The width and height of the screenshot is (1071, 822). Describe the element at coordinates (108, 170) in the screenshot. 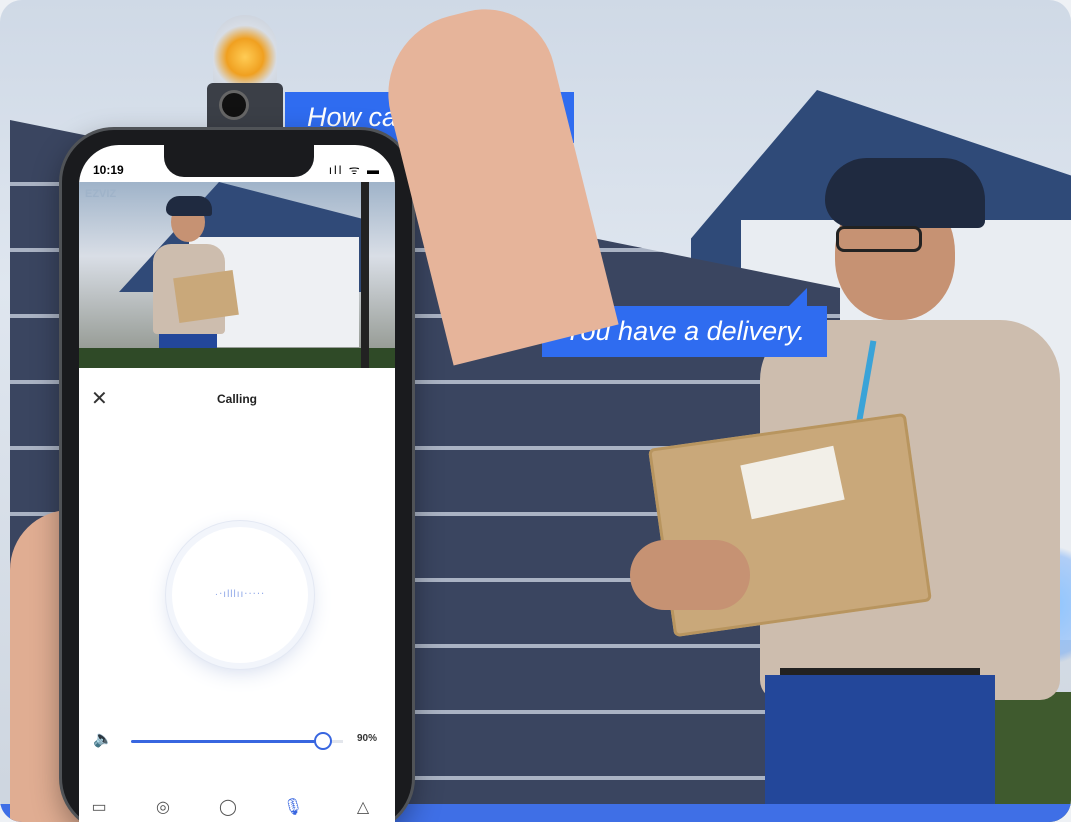

I see `status-time: 10:19` at that location.